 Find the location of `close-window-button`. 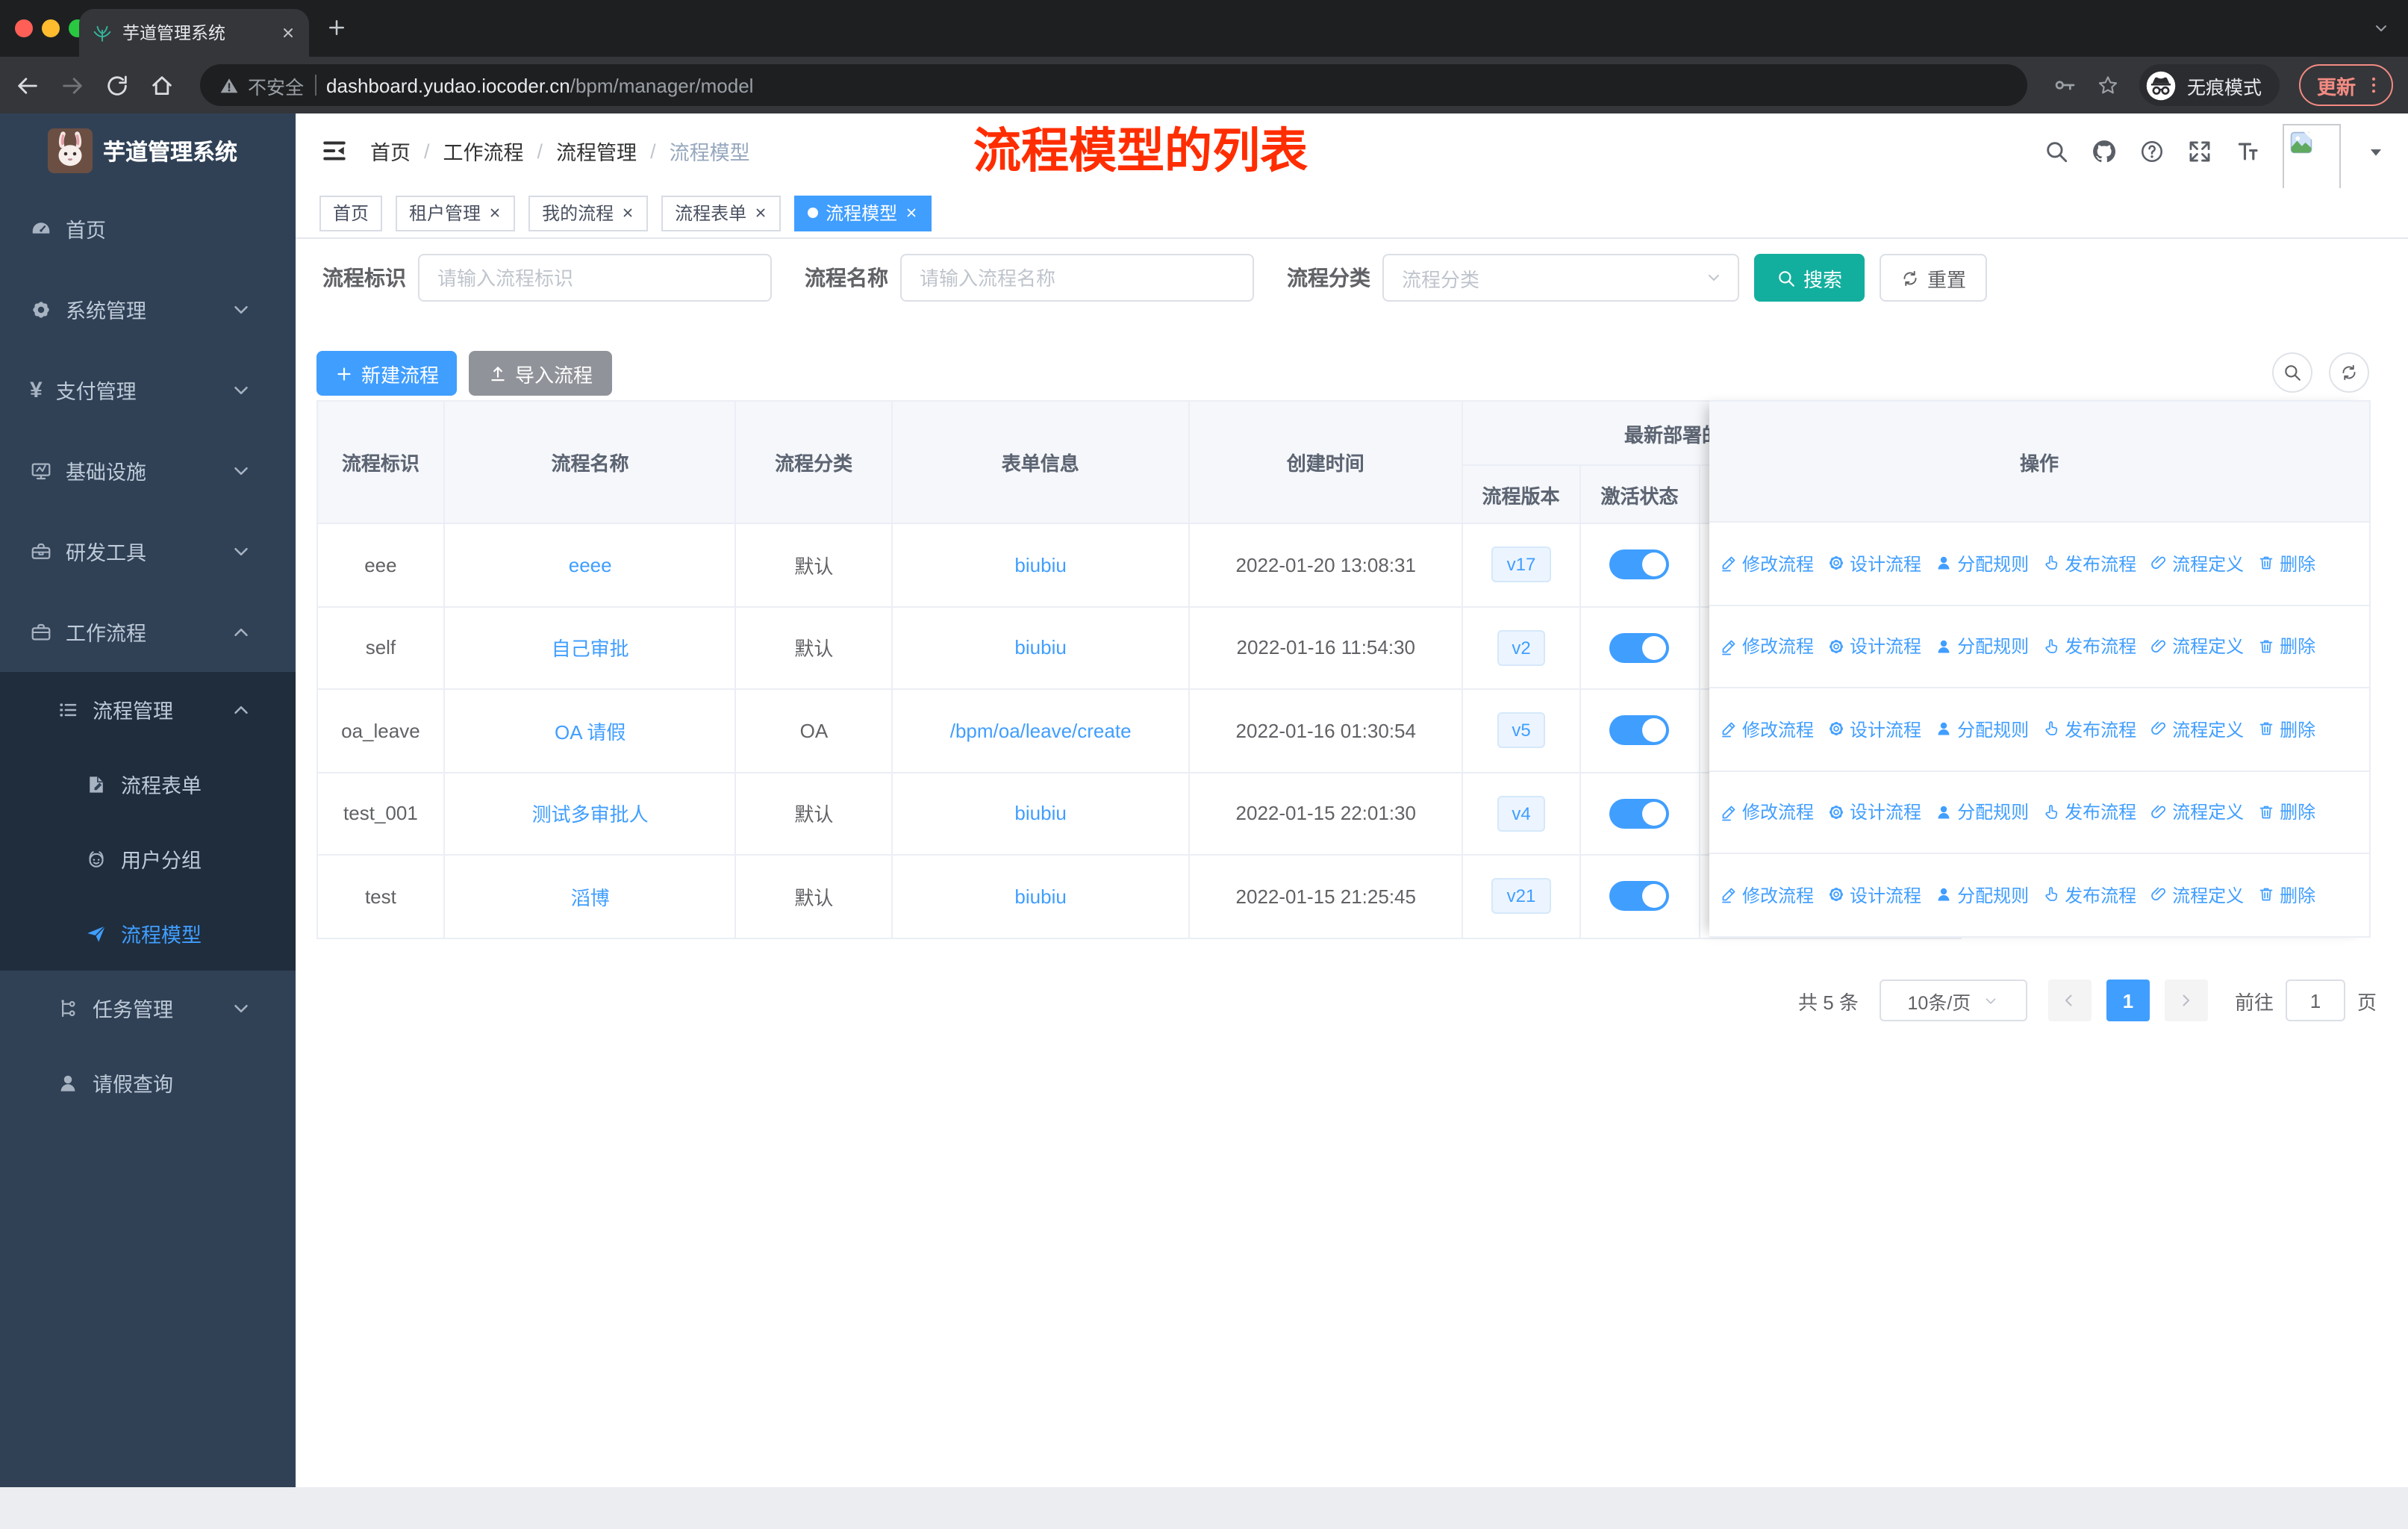

close-window-button is located at coordinates (24, 28).